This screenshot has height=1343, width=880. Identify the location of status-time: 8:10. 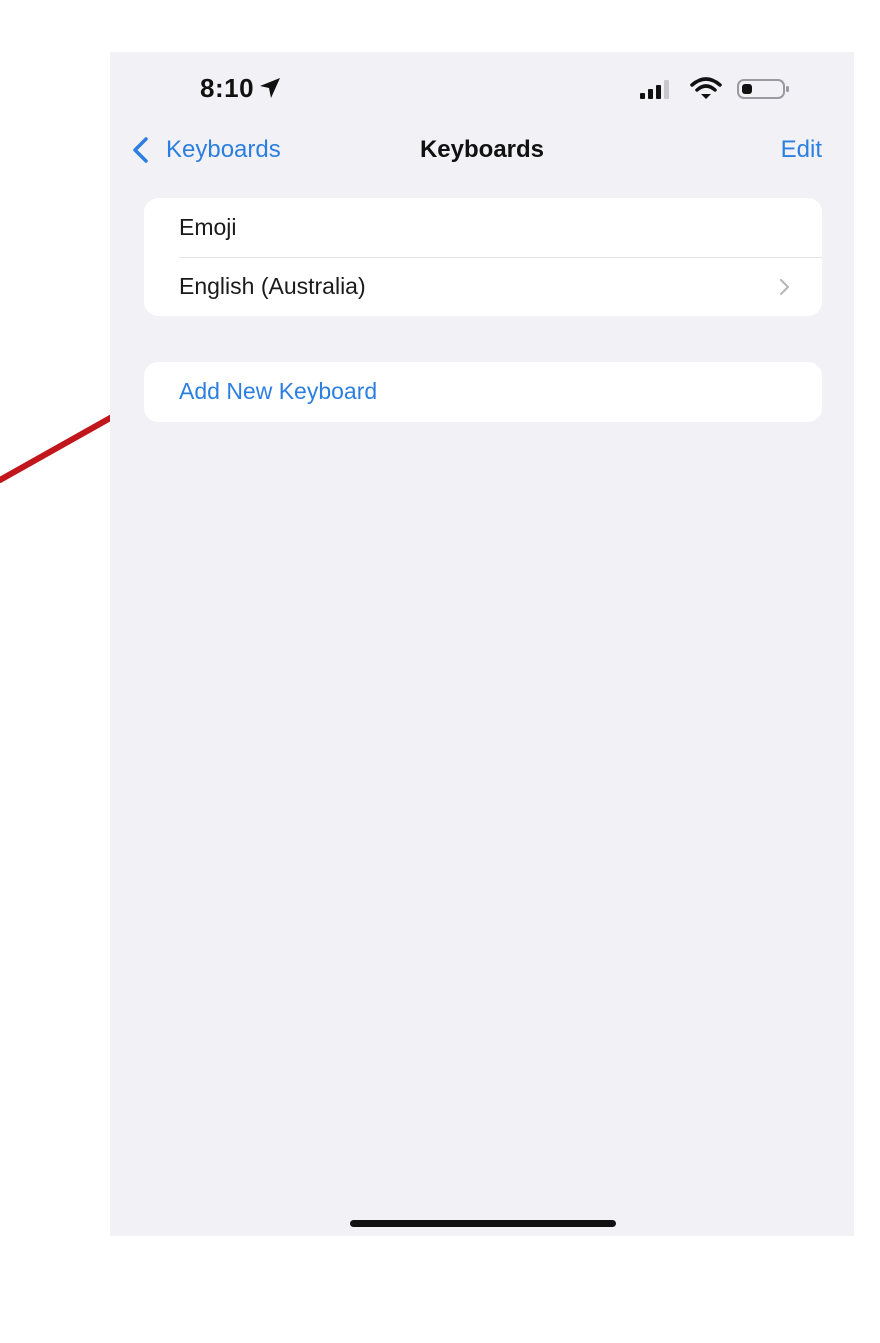
(227, 87).